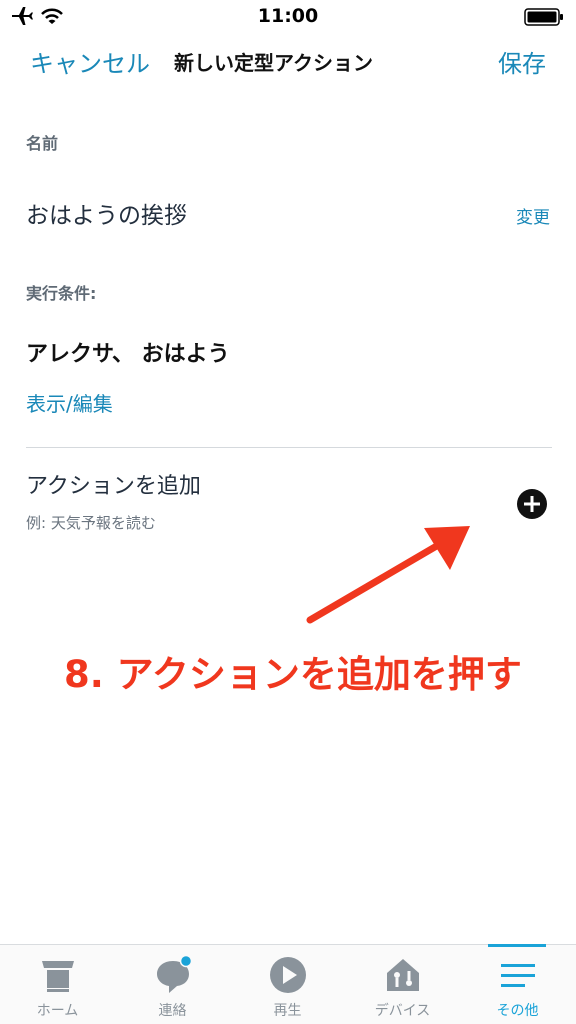  Describe the element at coordinates (293, 674) in the screenshot. I see `annotation-text: 8. アクションを追加を押す` at that location.